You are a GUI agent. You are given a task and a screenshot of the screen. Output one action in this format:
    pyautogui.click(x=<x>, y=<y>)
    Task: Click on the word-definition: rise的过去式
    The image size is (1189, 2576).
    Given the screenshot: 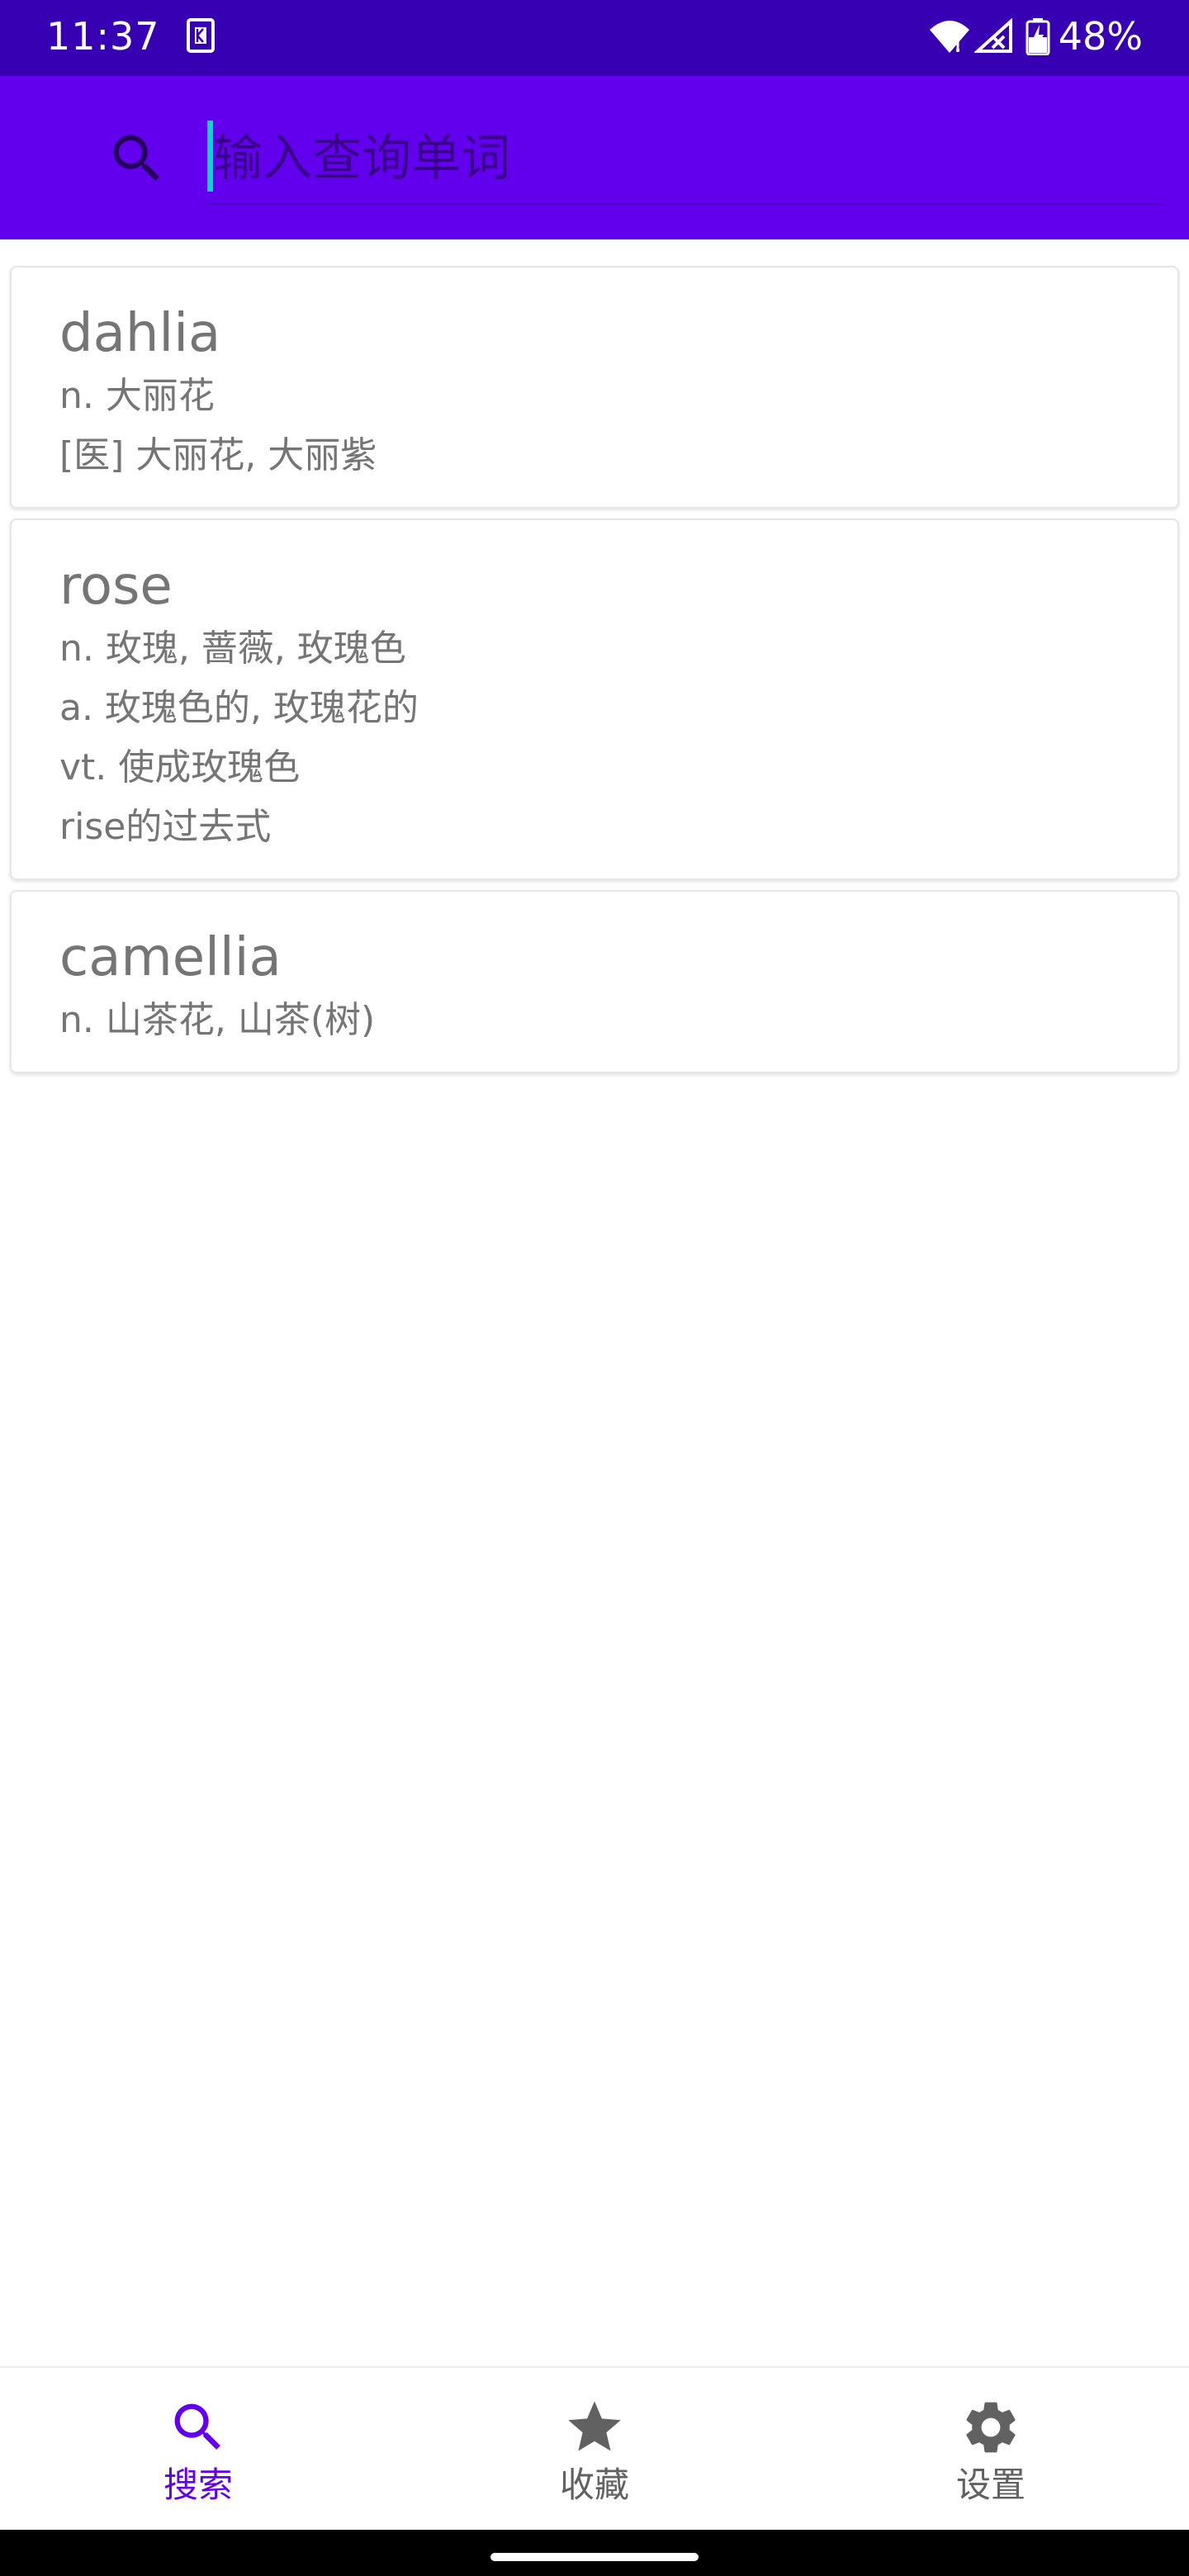 What is the action you would take?
    pyautogui.click(x=165, y=827)
    